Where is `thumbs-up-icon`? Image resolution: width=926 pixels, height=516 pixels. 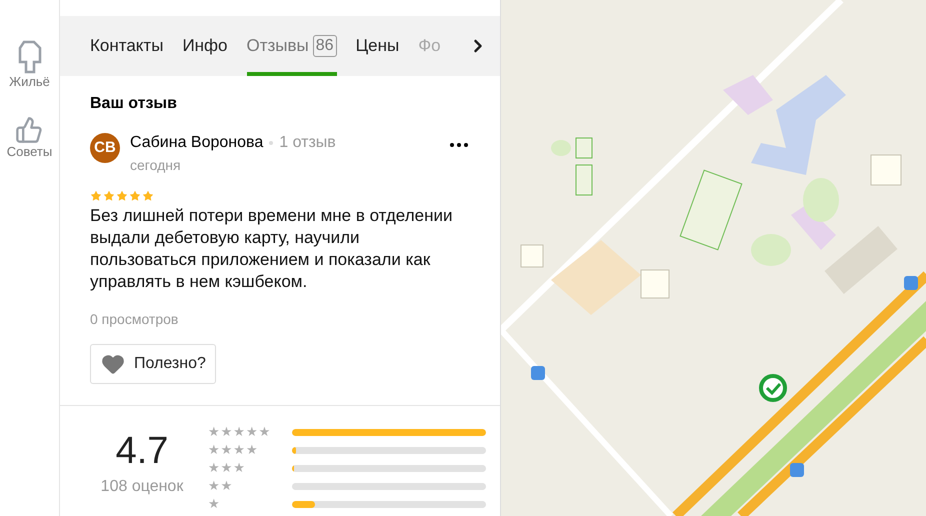
thumbs-up-icon is located at coordinates (29, 130).